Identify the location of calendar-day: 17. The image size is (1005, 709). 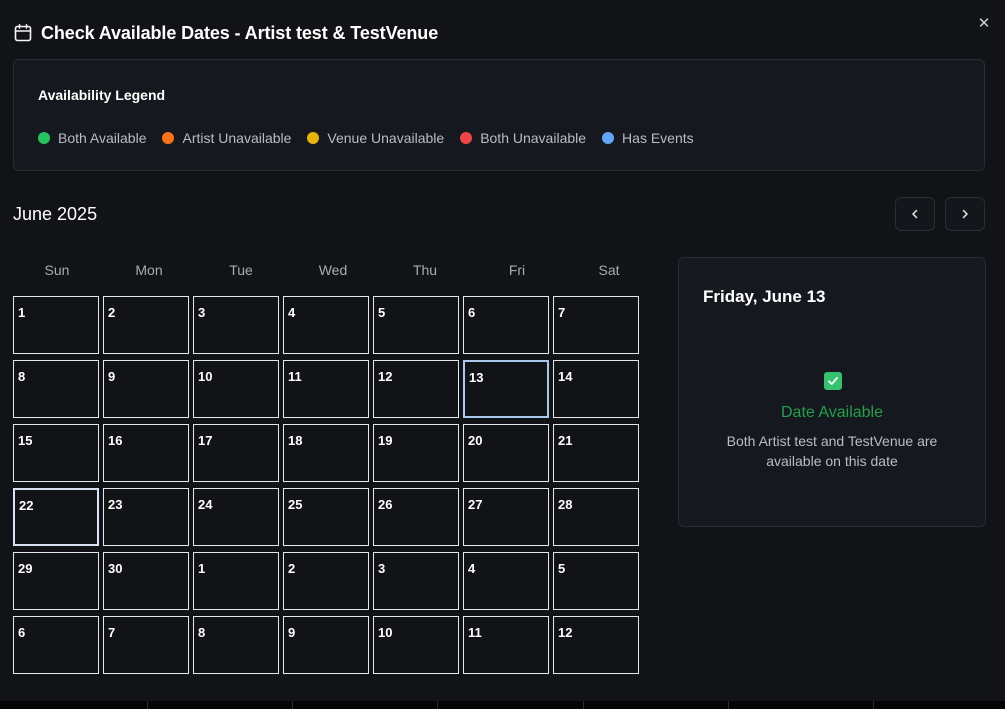
(236, 453).